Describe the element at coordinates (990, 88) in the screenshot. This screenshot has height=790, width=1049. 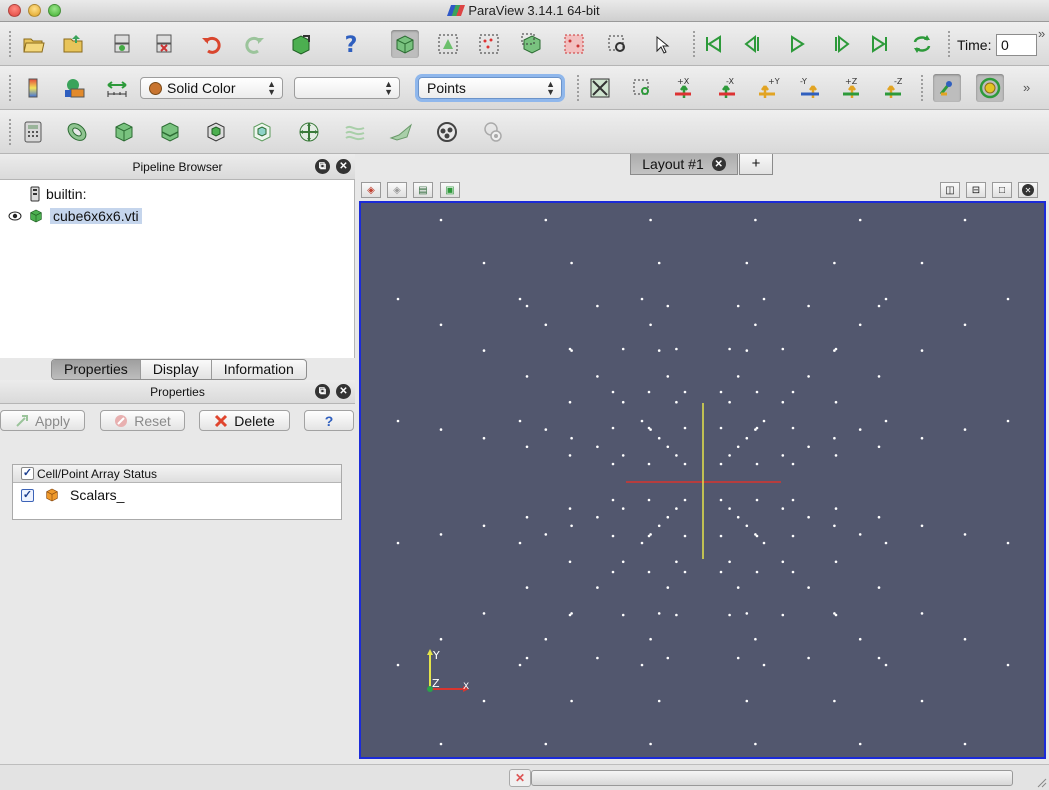
I see `pick-center-button` at that location.